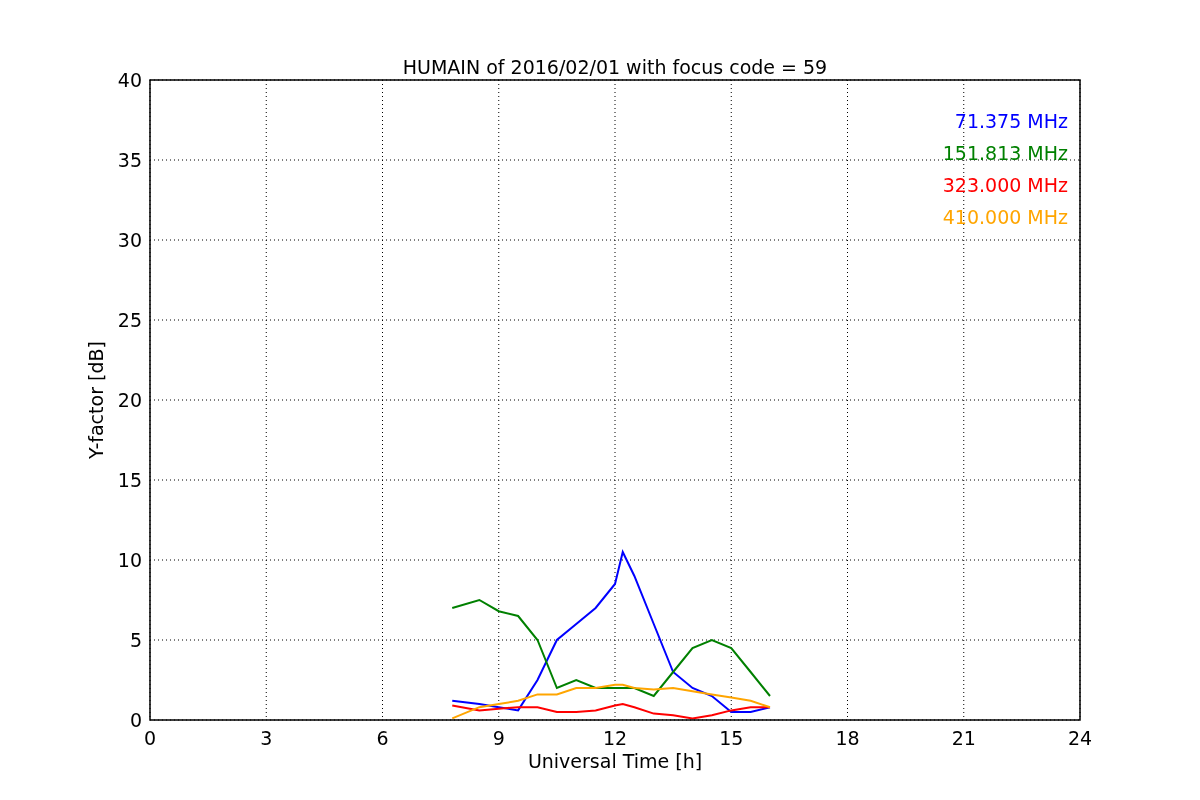  Describe the element at coordinates (847, 738) in the screenshot. I see `x-tick-label: 18` at that location.